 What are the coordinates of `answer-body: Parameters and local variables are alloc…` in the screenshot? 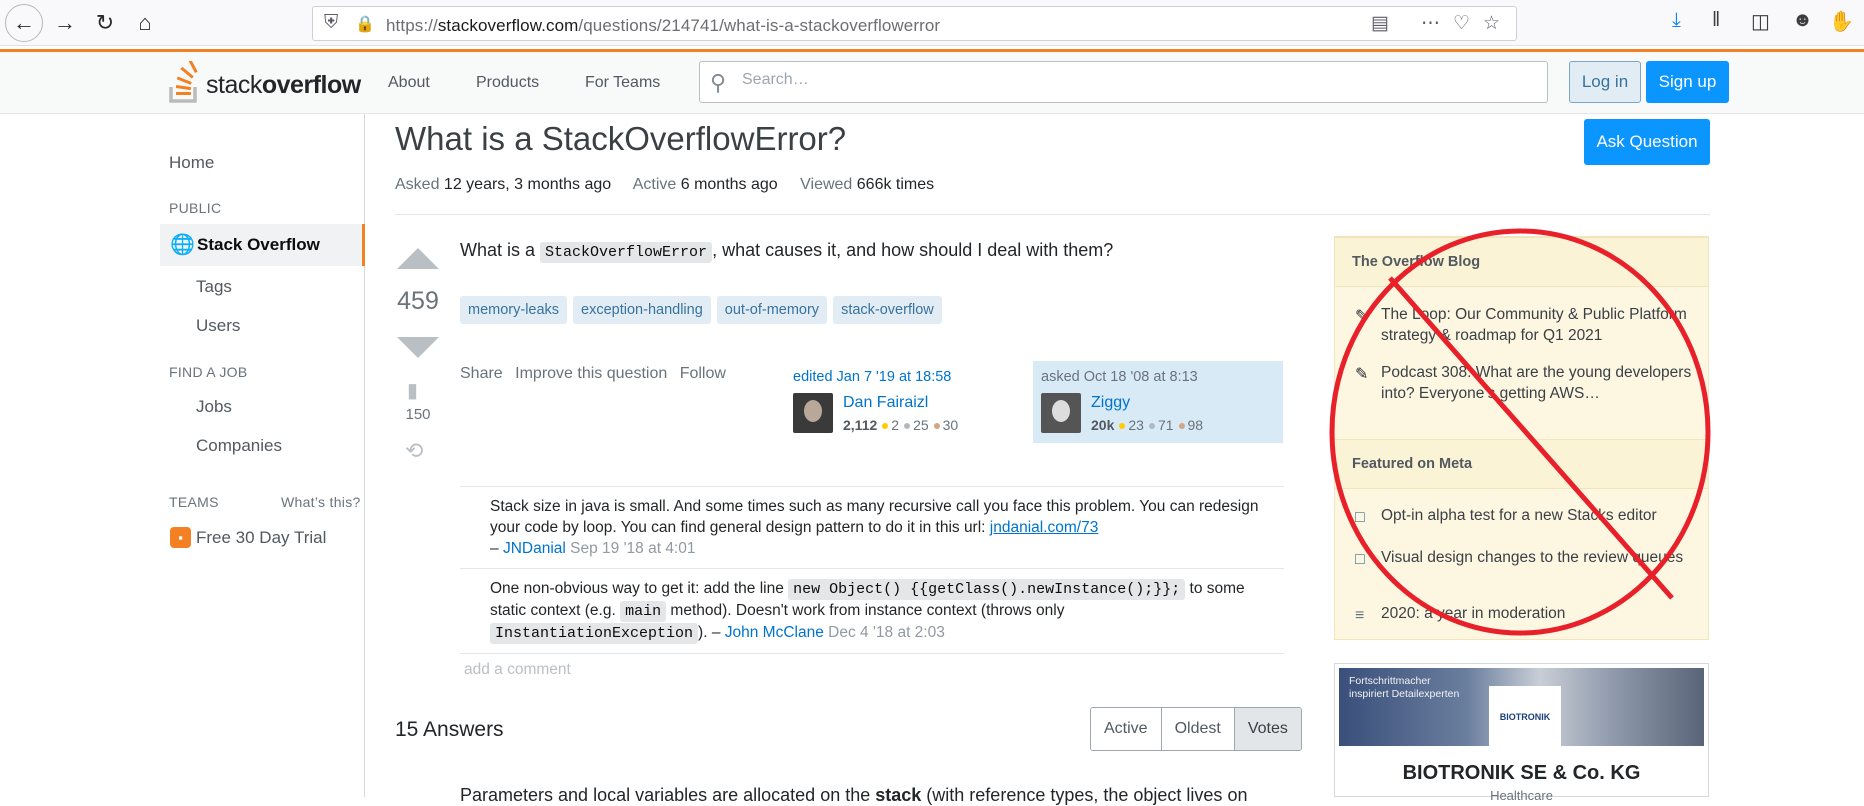 It's located at (854, 795).